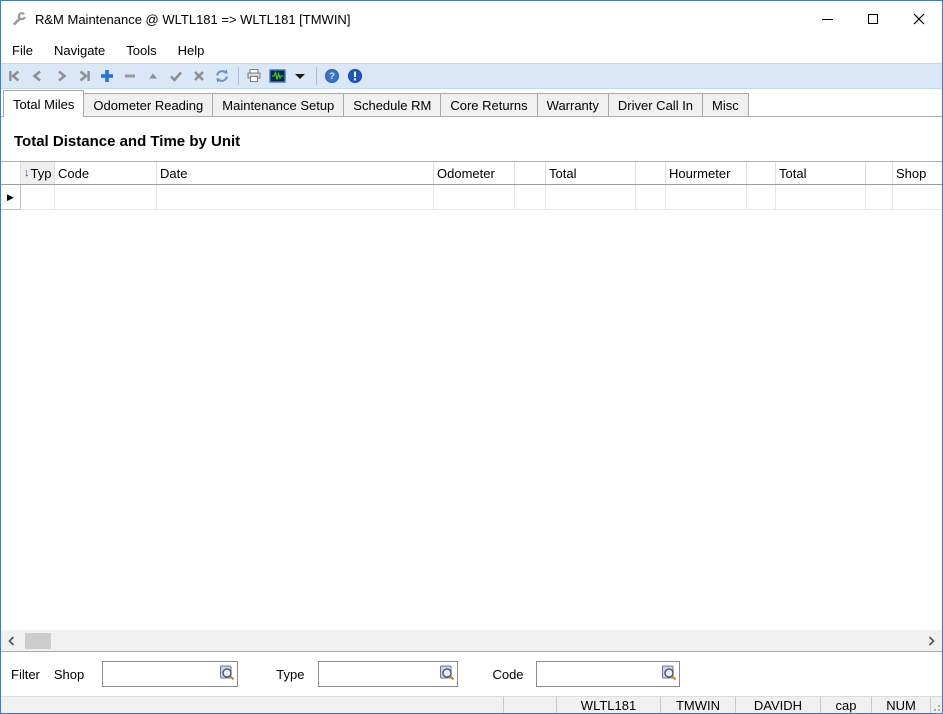  I want to click on last-record-icon, so click(84, 76).